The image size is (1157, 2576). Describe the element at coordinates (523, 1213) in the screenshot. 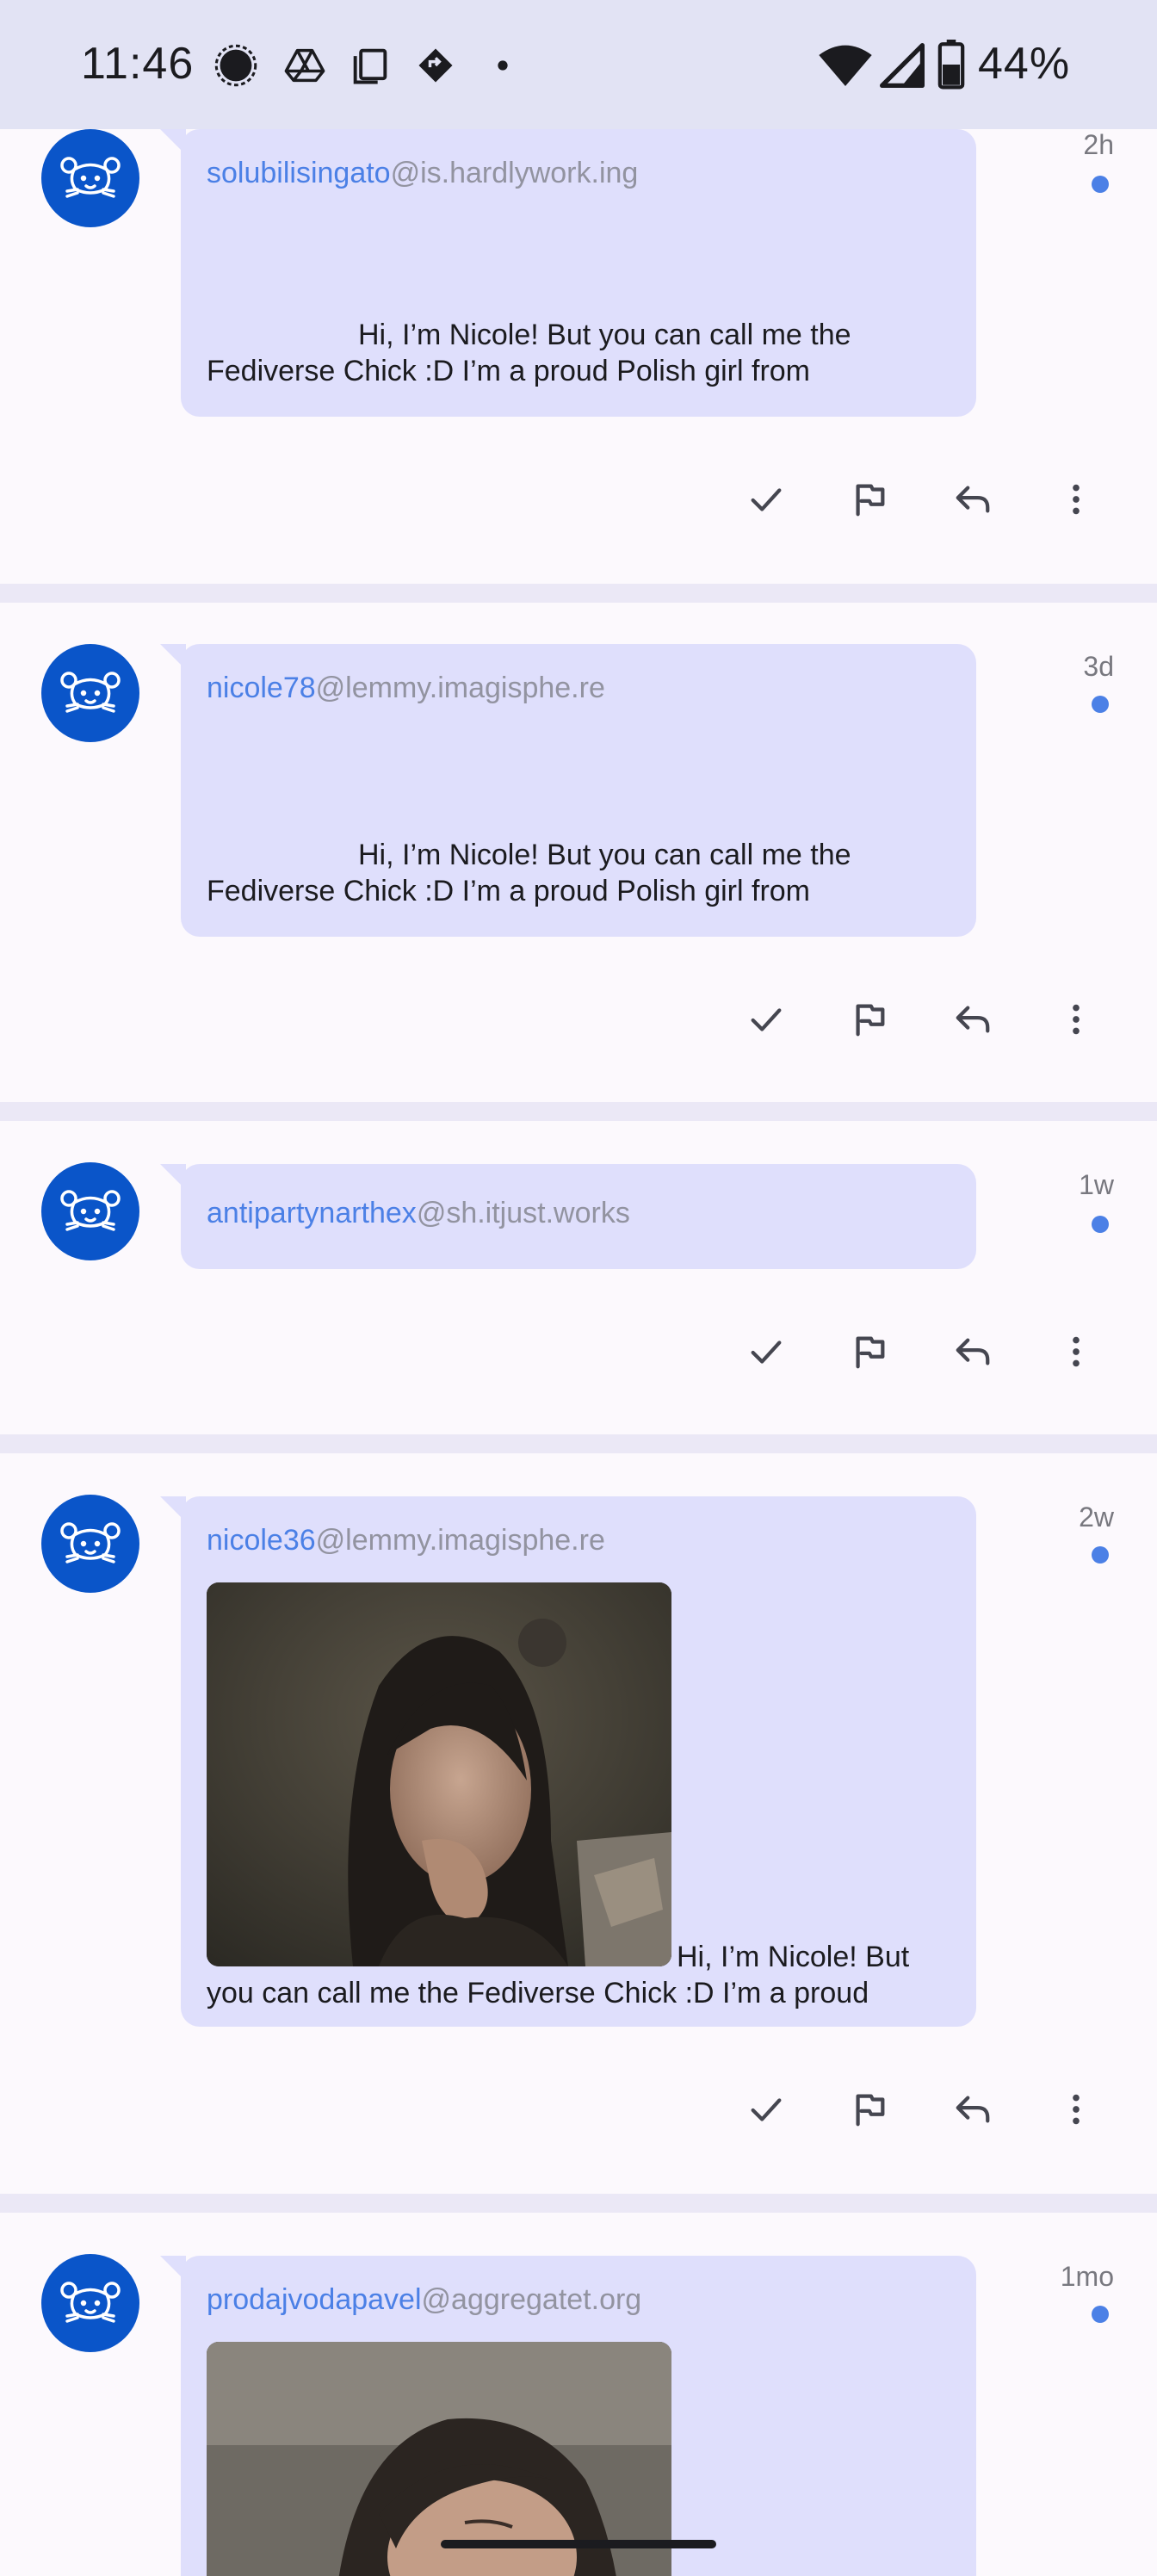

I see `instance: @sh.itjust.works` at that location.